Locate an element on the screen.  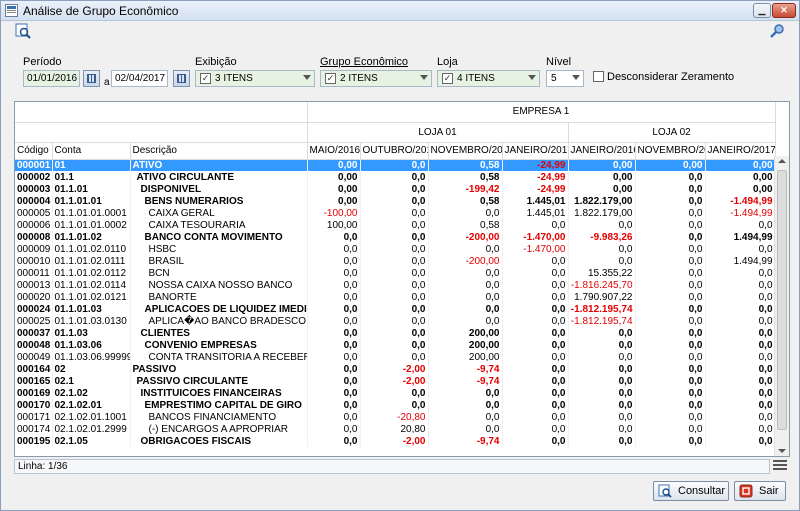
table-cell: 0,58 is located at coordinates (465, 201).